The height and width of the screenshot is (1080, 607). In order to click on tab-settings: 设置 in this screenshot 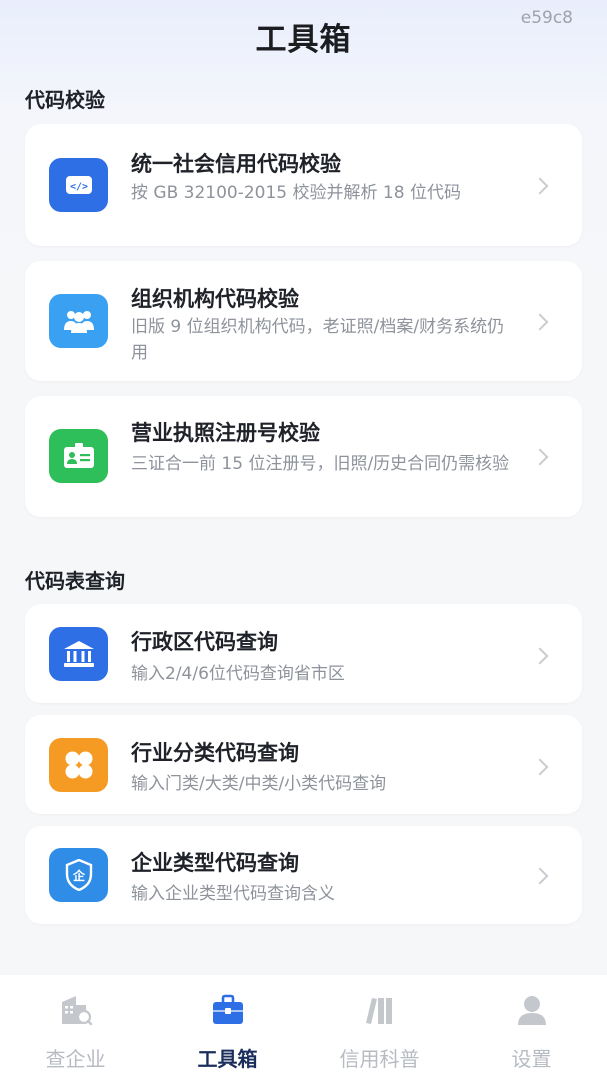, I will do `click(531, 1027)`.